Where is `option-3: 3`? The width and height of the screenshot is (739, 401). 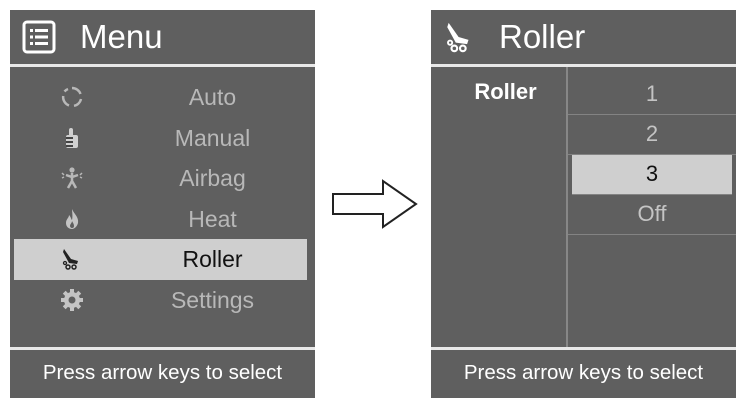
option-3: 3 is located at coordinates (652, 175).